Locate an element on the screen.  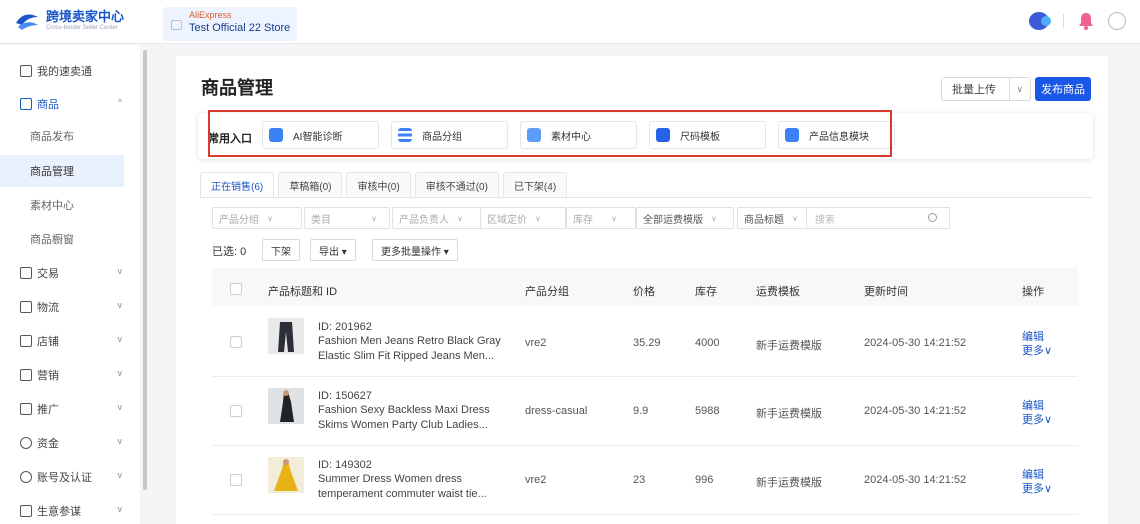
filter-product-title: 商品标题 ∨ is located at coordinates (772, 218).